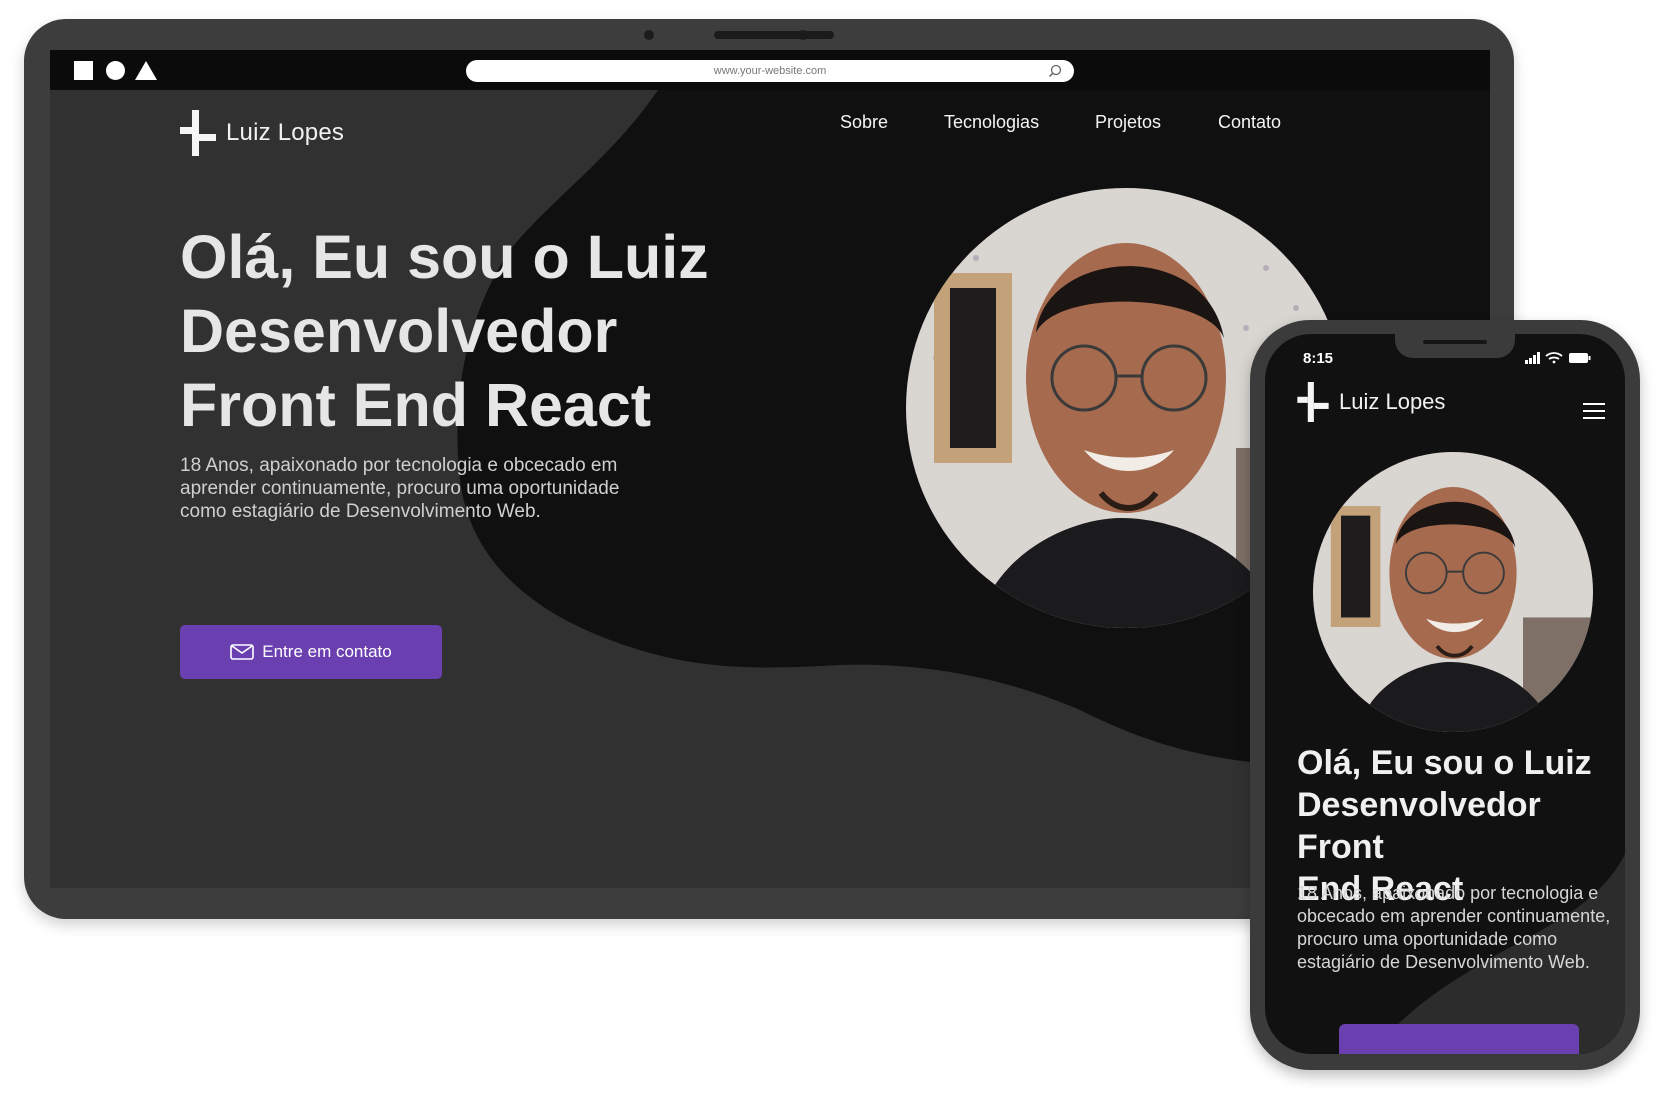  Describe the element at coordinates (1128, 122) in the screenshot. I see `nav-item-projetos: Projetos` at that location.